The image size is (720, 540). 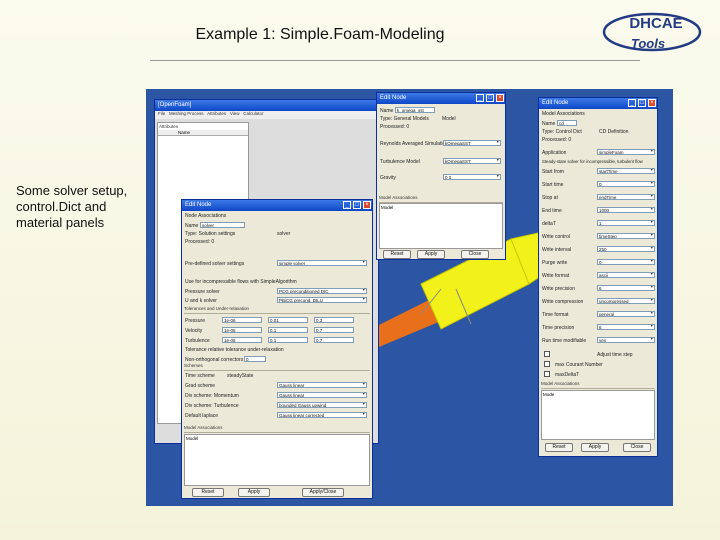 What do you see at coordinates (212, 396) in the screenshot?
I see `scheme-label: Div scheme: Momentum` at bounding box center [212, 396].